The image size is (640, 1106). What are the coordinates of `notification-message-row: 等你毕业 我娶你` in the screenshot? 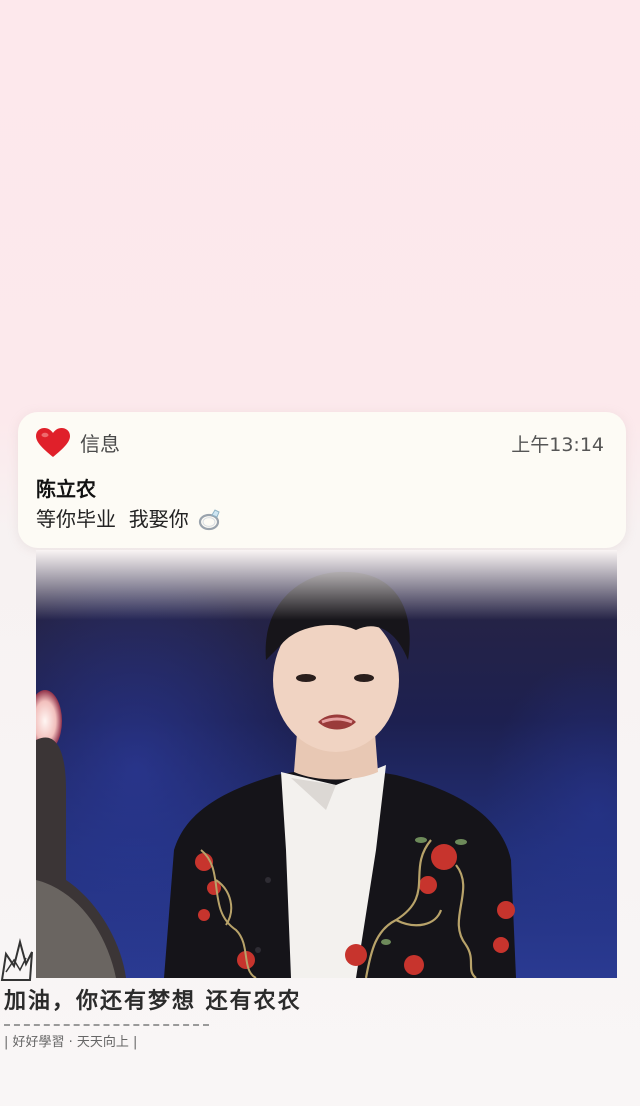 It's located at (129, 519).